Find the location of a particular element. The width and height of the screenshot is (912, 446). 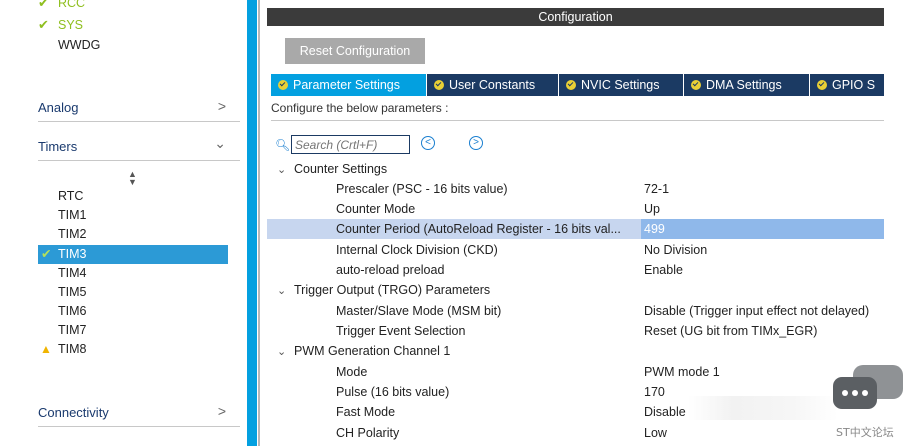

param-name: Mode is located at coordinates (352, 372).